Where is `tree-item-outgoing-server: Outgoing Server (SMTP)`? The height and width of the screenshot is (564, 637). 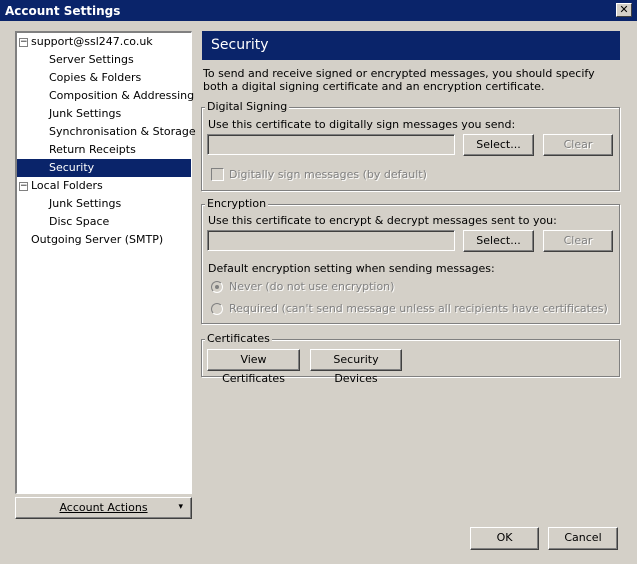
tree-item-outgoing-server: Outgoing Server (SMTP) is located at coordinates (97, 240).